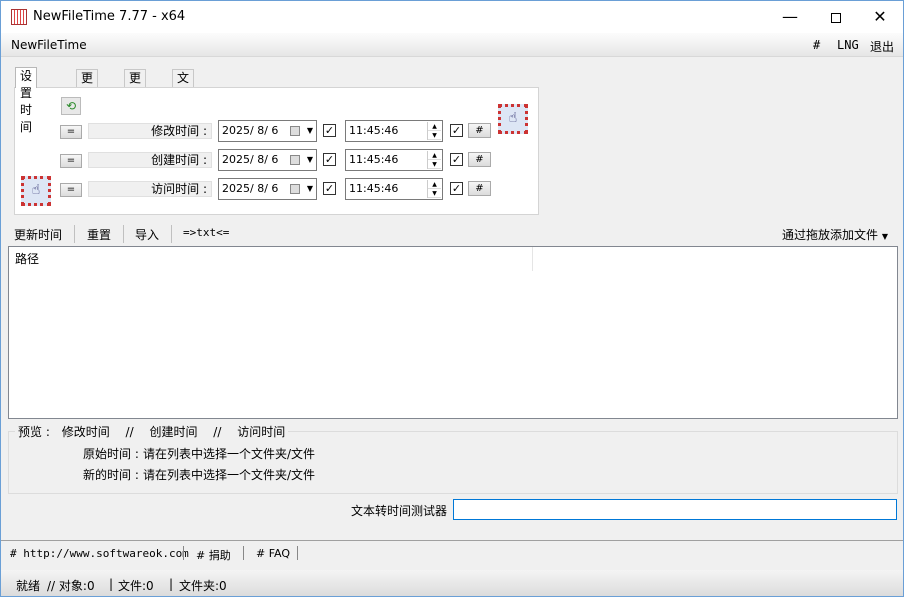 This screenshot has width=904, height=597. I want to click on created-time-input: 11:45:46 ▲ ▼, so click(394, 160).